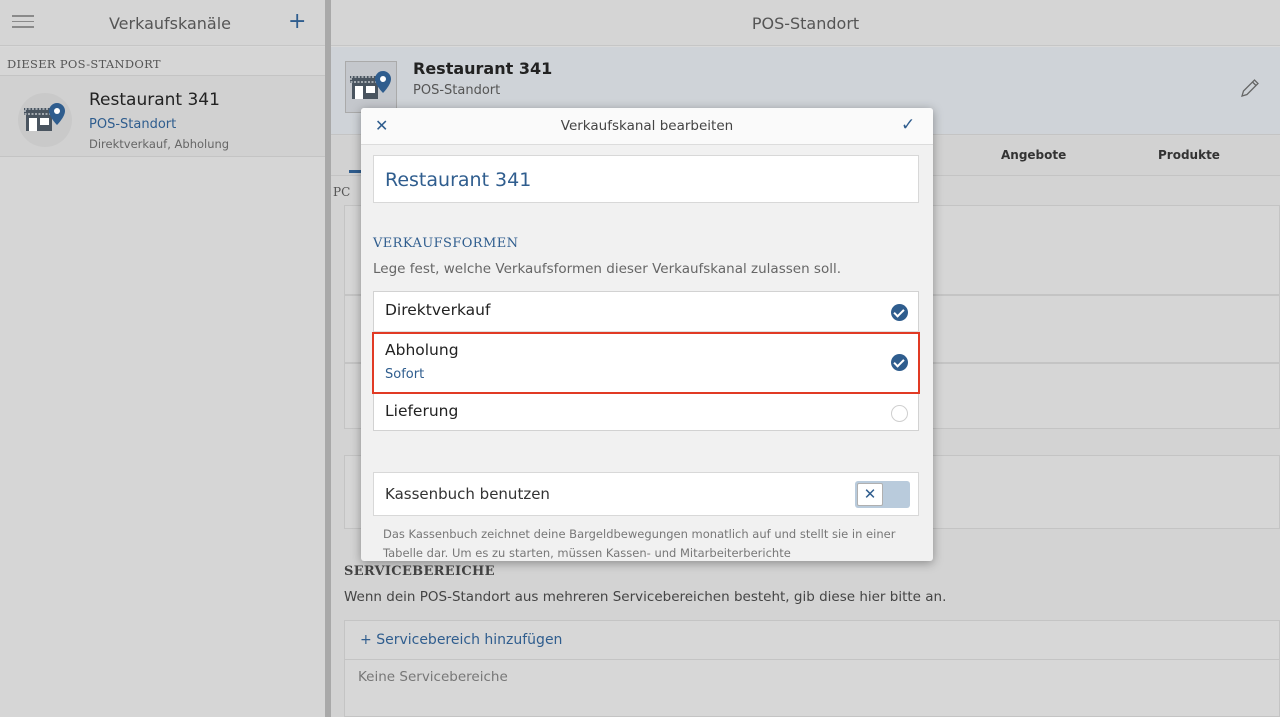 The height and width of the screenshot is (717, 1280). Describe the element at coordinates (646, 179) in the screenshot. I see `channel-name-field: Restaurant 341` at that location.